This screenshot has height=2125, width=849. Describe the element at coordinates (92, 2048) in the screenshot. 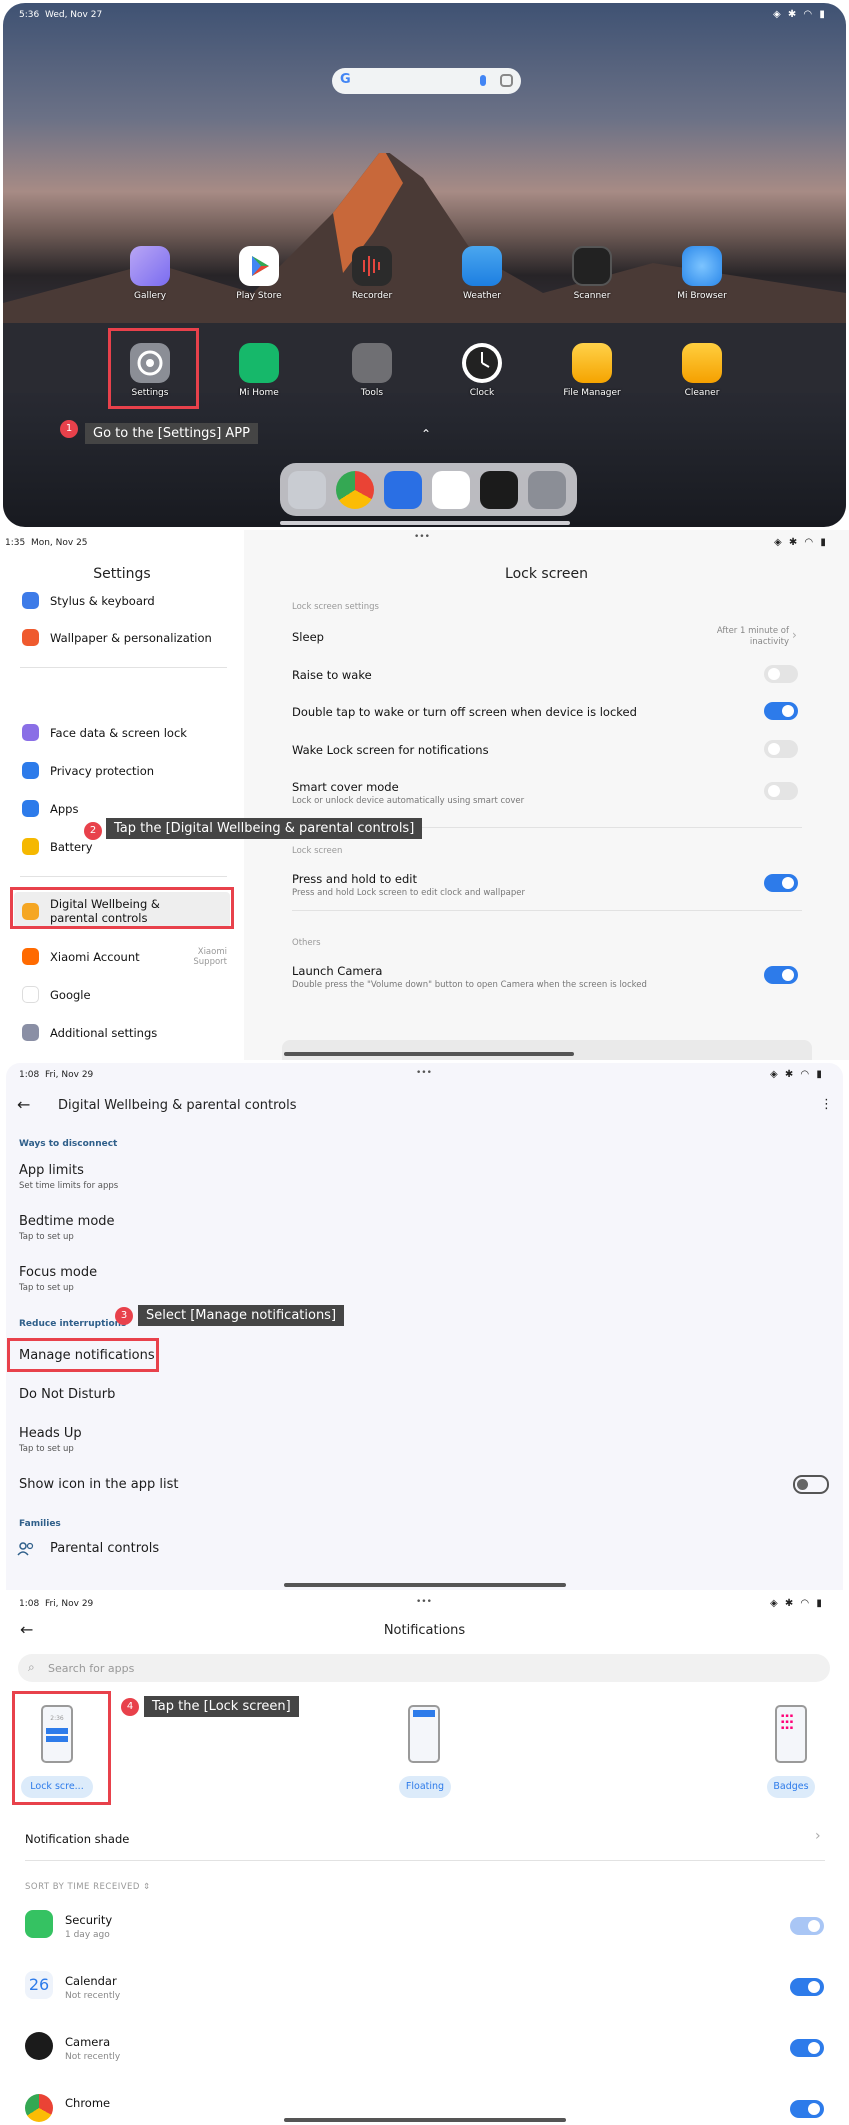

I see `app-row-camera: Camera Not recently` at that location.